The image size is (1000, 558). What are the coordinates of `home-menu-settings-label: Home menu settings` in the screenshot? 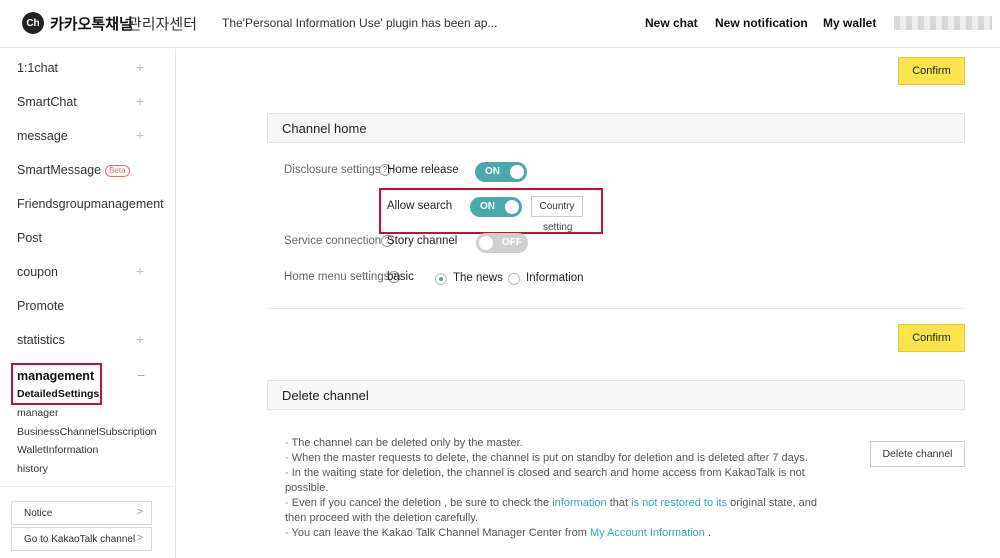 It's located at (337, 277).